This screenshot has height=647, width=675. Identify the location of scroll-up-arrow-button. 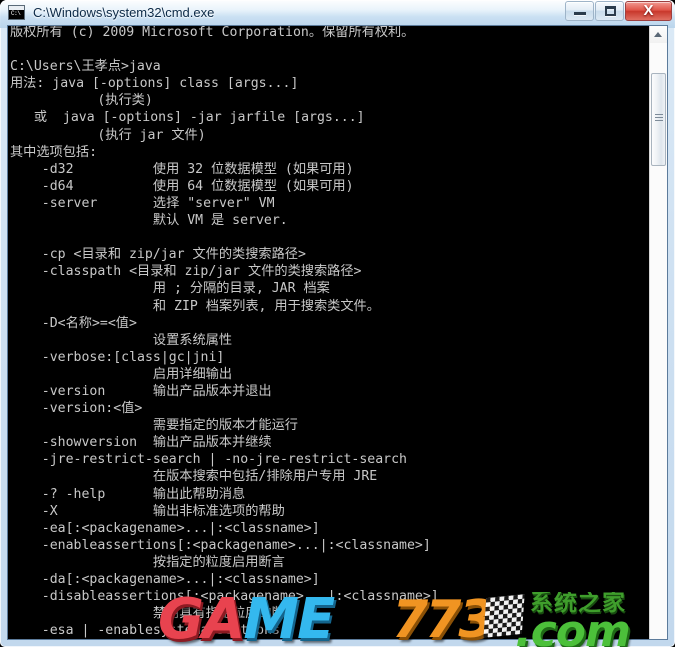
(658, 34).